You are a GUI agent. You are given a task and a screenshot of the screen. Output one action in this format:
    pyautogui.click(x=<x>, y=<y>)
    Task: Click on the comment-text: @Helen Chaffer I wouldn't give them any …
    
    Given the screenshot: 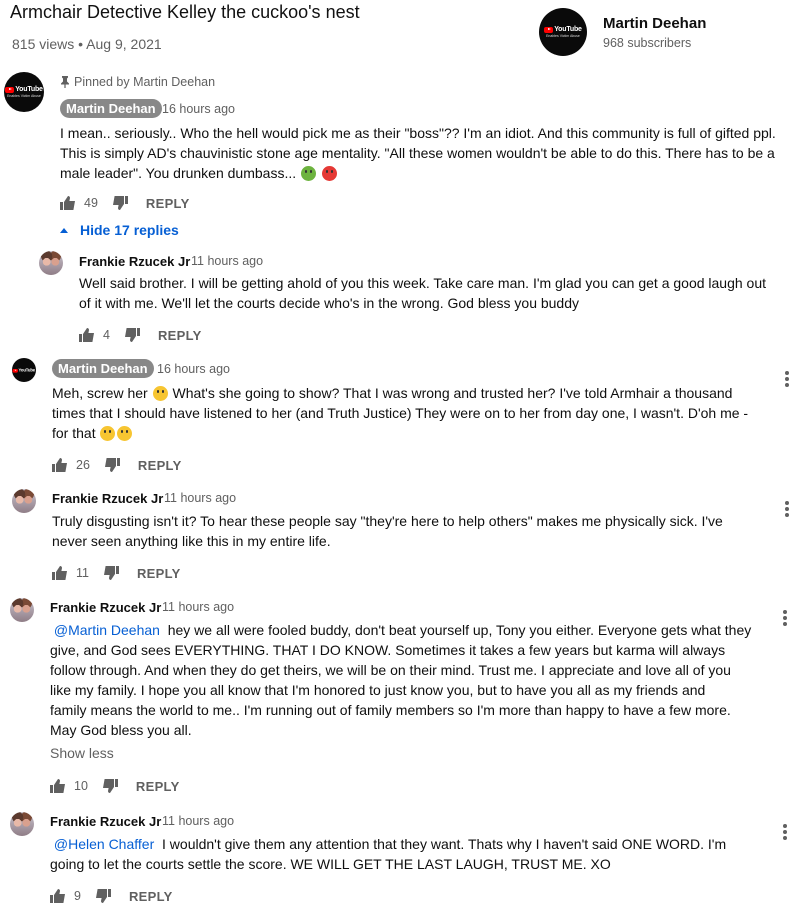 What is the action you would take?
    pyautogui.click(x=415, y=854)
    